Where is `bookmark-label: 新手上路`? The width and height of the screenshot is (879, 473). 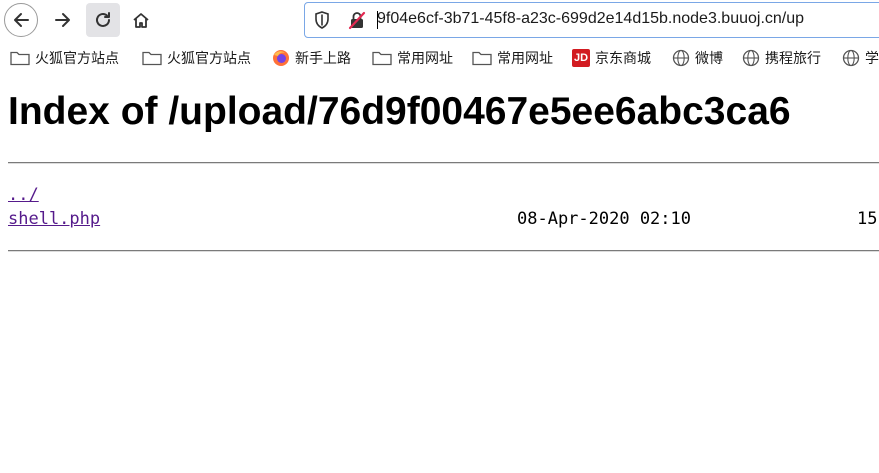
bookmark-label: 新手上路 is located at coordinates (323, 59).